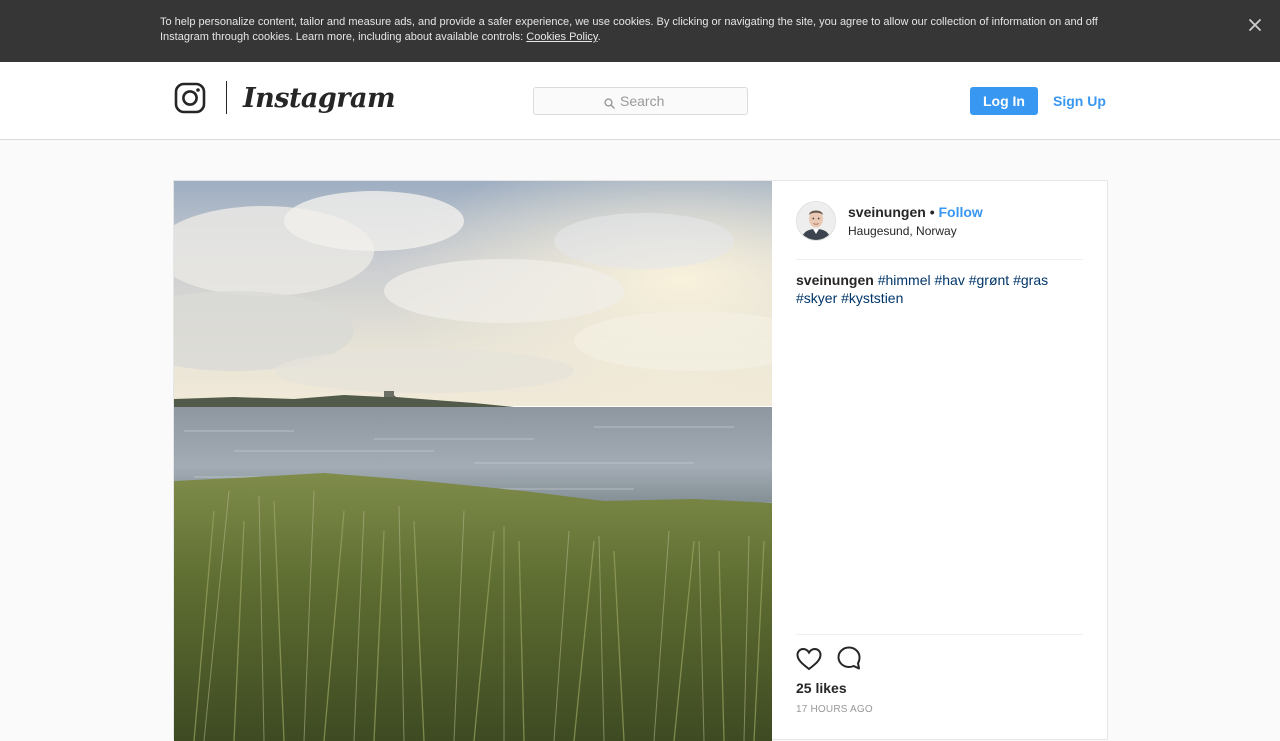  What do you see at coordinates (887, 212) in the screenshot?
I see `author-username: sveinungen` at bounding box center [887, 212].